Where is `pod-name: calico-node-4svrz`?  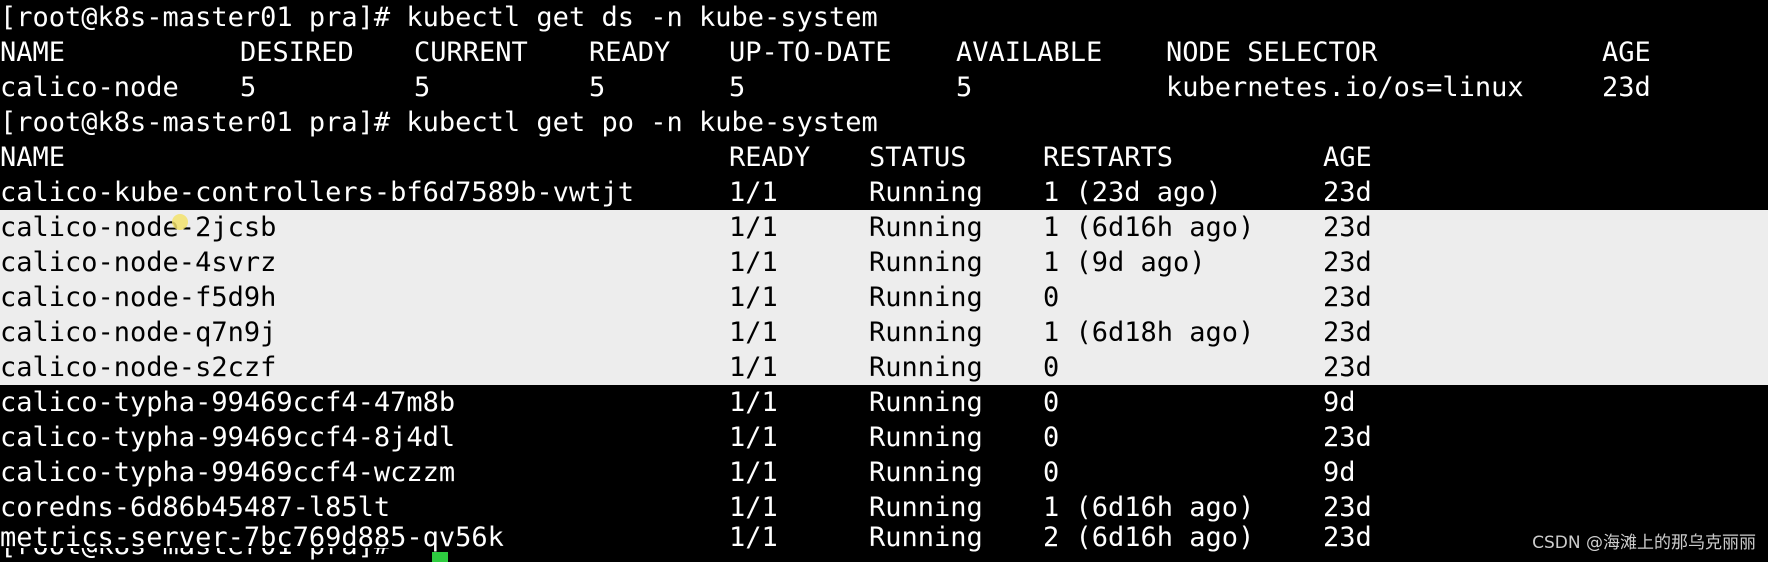 pod-name: calico-node-4svrz is located at coordinates (138, 262).